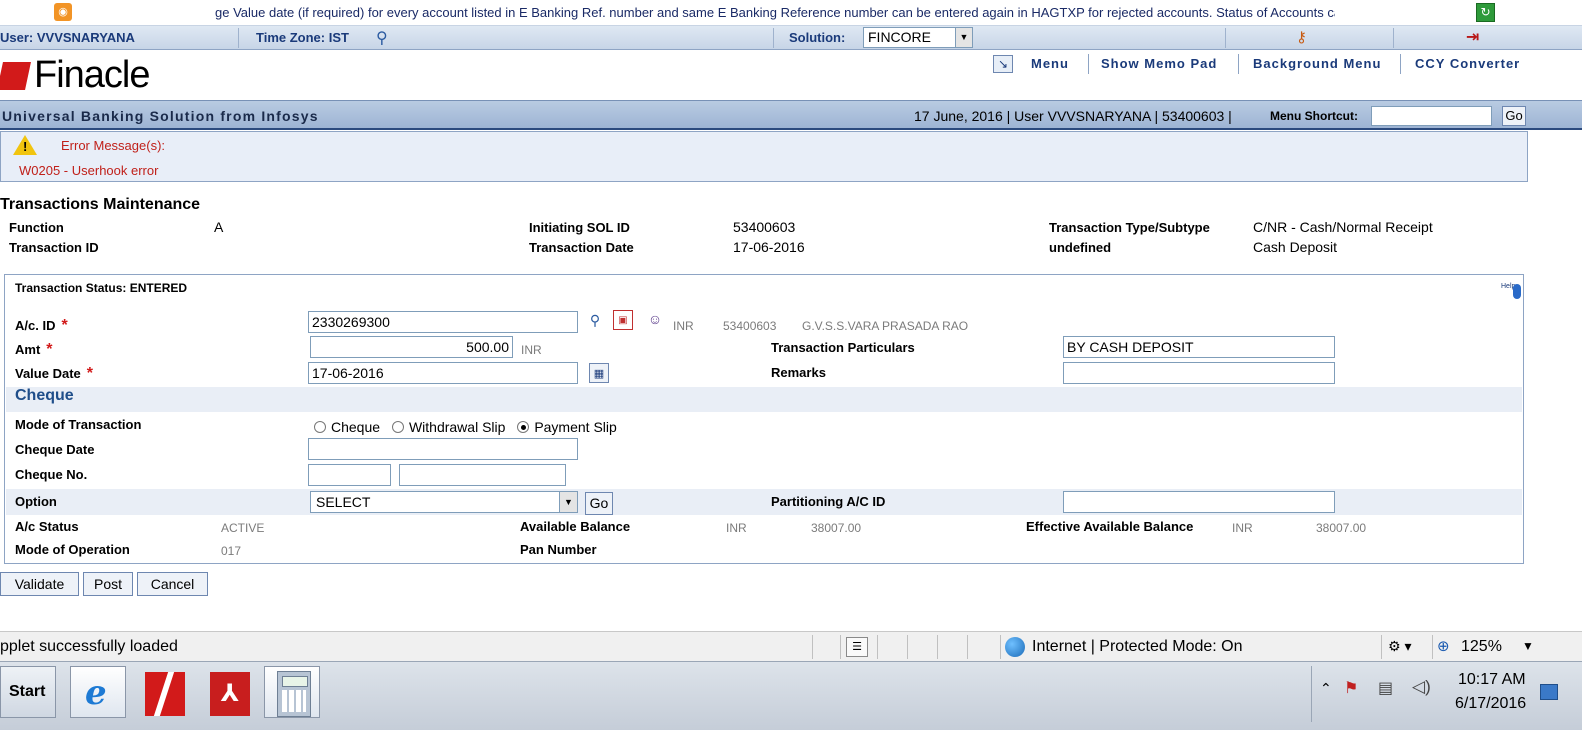 The height and width of the screenshot is (730, 1582). Describe the element at coordinates (523, 427) in the screenshot. I see `radio-payment-slip-icon` at that location.